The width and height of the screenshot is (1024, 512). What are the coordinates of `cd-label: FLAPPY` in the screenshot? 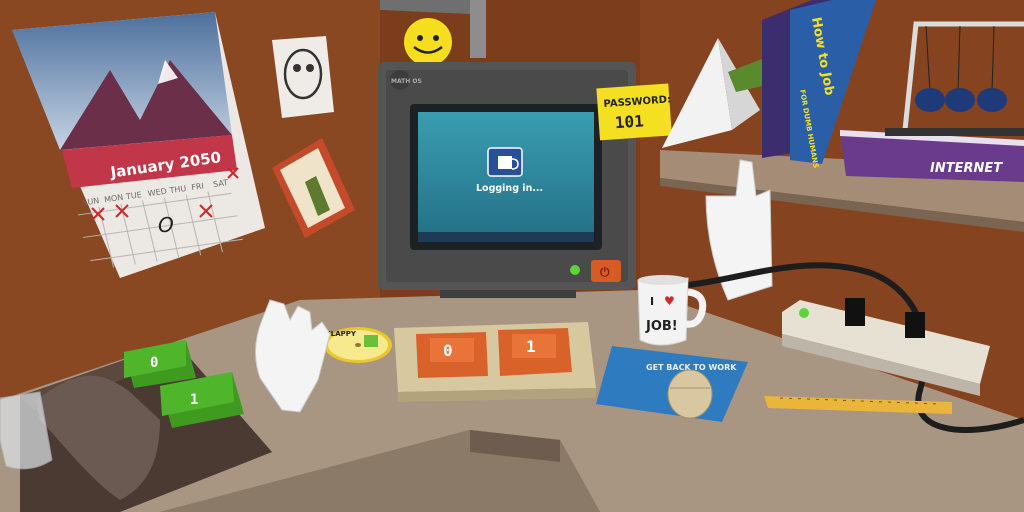 It's located at (341, 334).